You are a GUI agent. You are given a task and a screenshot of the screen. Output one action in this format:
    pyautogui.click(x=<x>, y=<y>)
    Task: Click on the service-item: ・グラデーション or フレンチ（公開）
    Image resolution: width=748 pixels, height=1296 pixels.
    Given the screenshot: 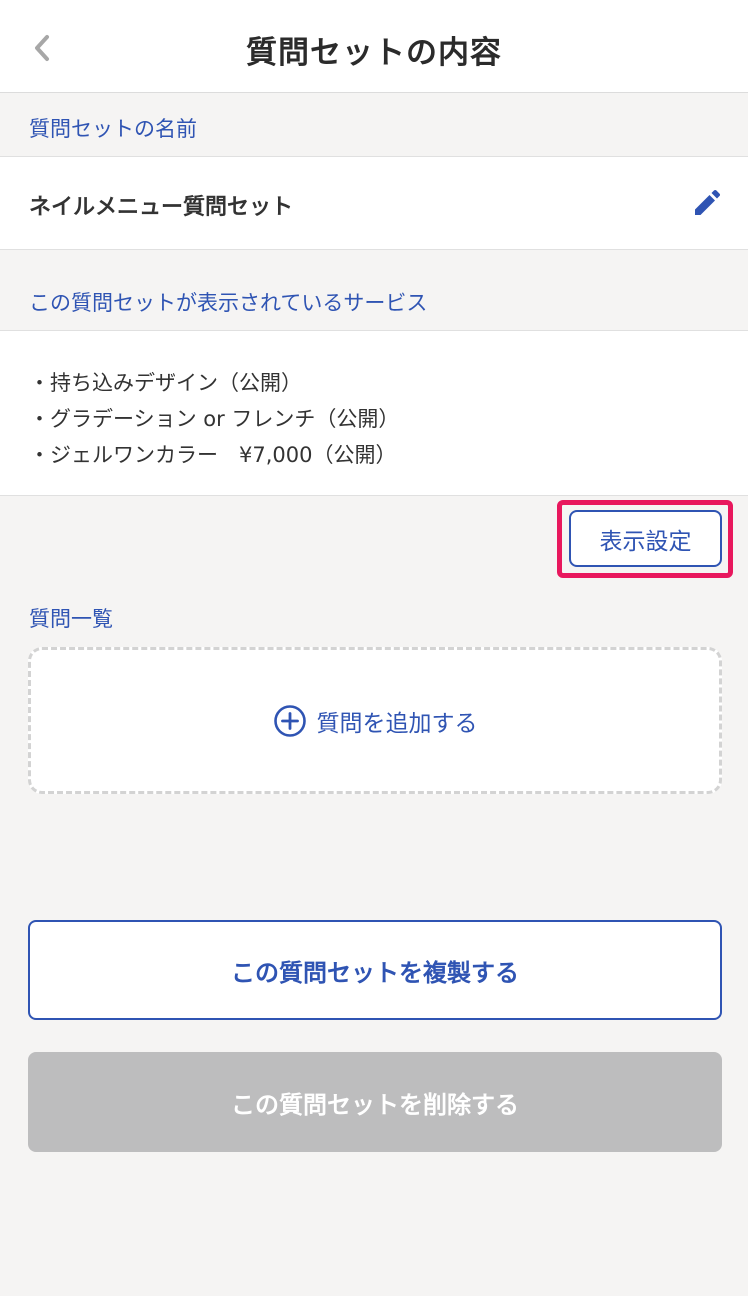 What is the action you would take?
    pyautogui.click(x=214, y=419)
    